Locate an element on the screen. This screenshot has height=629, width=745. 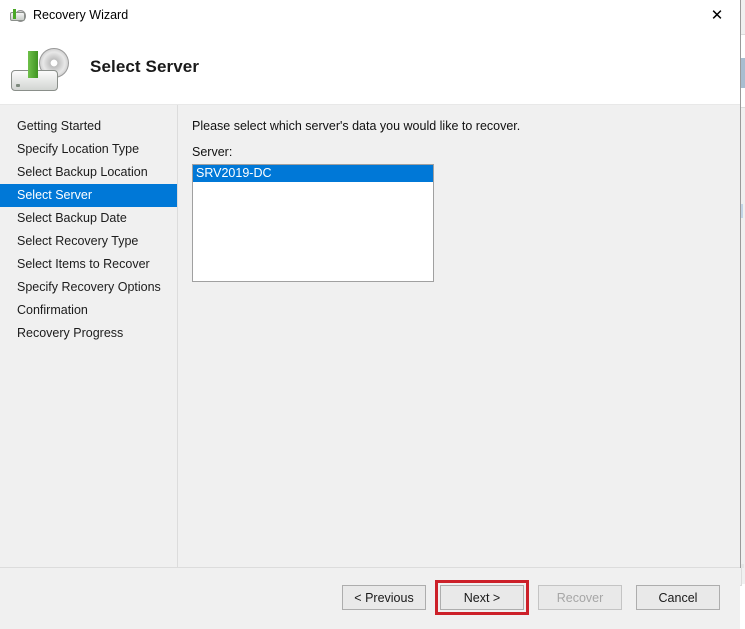
recover-button: Recover is located at coordinates (580, 597).